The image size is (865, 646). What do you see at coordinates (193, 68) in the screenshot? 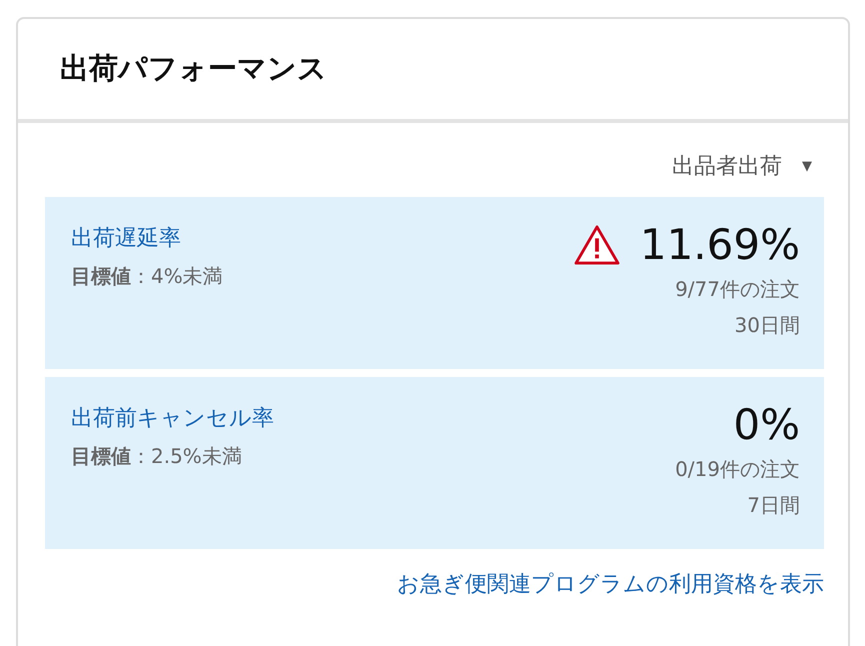
I see `card-title: 出荷パフォーマンス` at bounding box center [193, 68].